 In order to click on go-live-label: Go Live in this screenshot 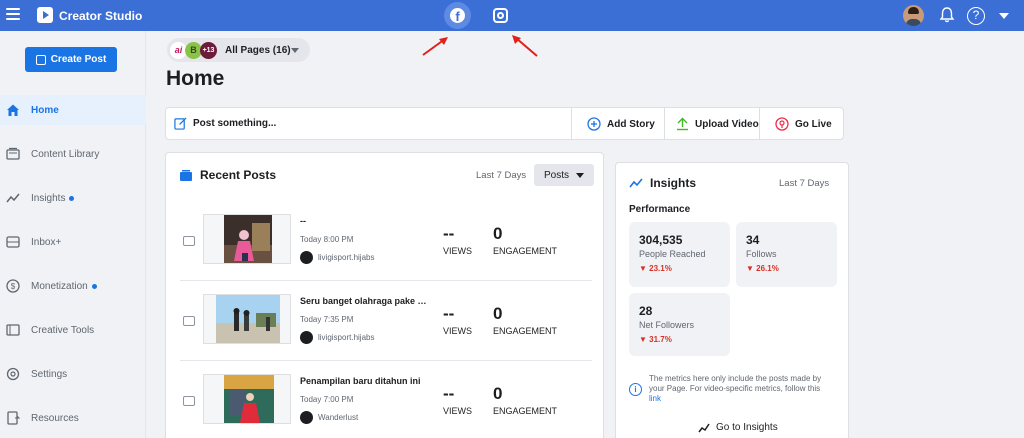, I will do `click(813, 124)`.